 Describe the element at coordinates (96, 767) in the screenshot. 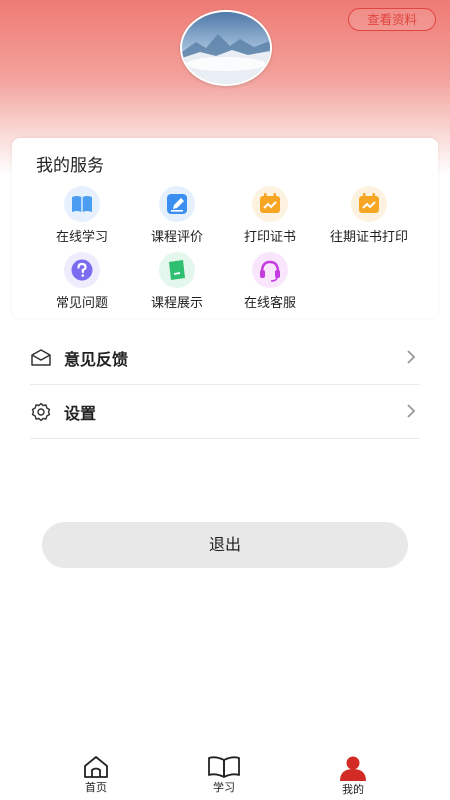

I see `home-icon` at that location.